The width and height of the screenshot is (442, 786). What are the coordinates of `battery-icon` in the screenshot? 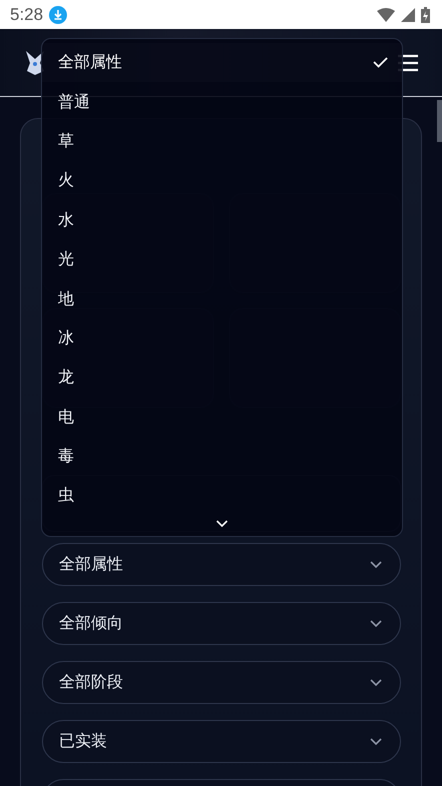 It's located at (425, 14).